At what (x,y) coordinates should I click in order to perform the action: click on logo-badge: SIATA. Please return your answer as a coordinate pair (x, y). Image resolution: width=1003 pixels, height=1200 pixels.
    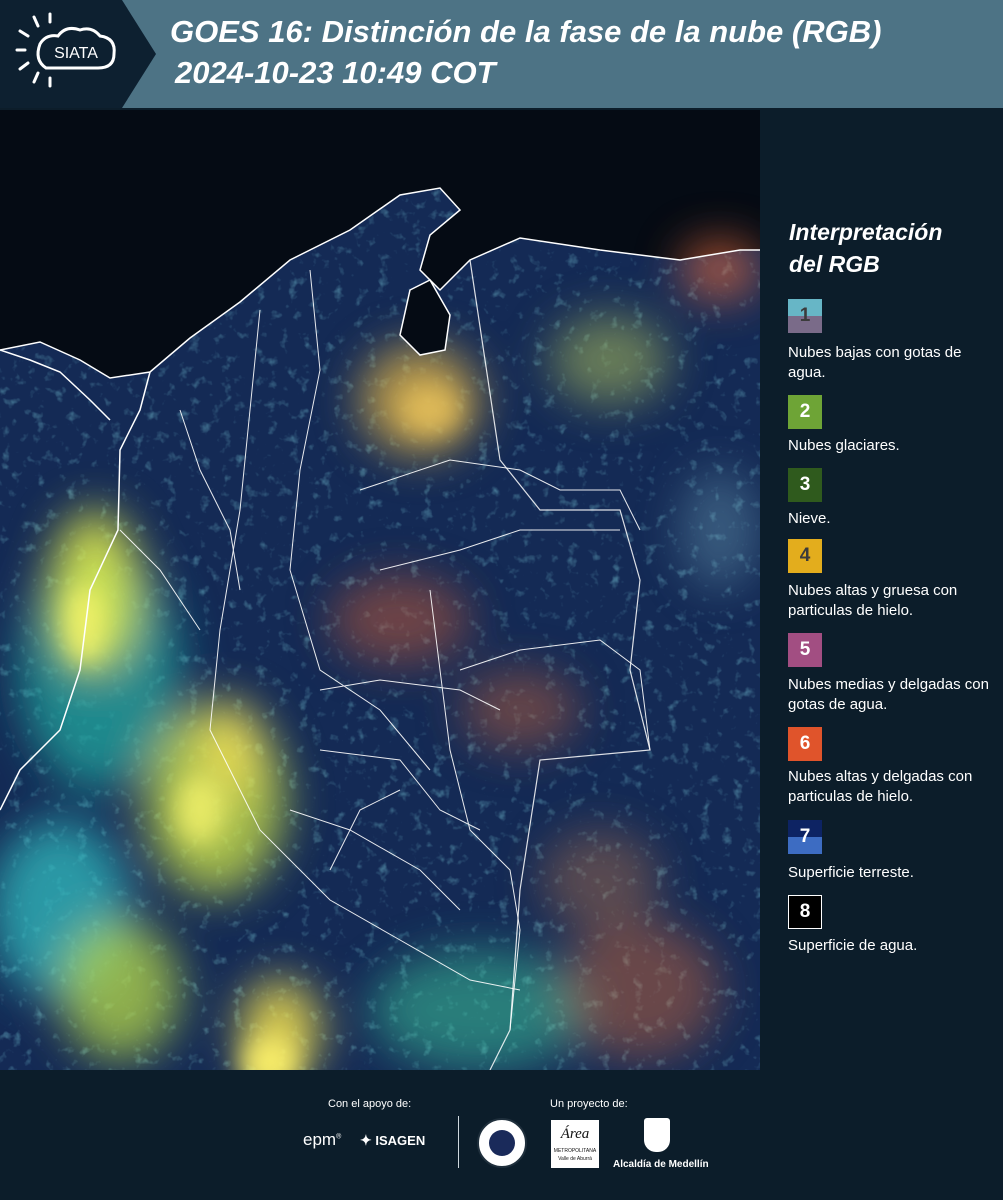
    Looking at the image, I should click on (78, 54).